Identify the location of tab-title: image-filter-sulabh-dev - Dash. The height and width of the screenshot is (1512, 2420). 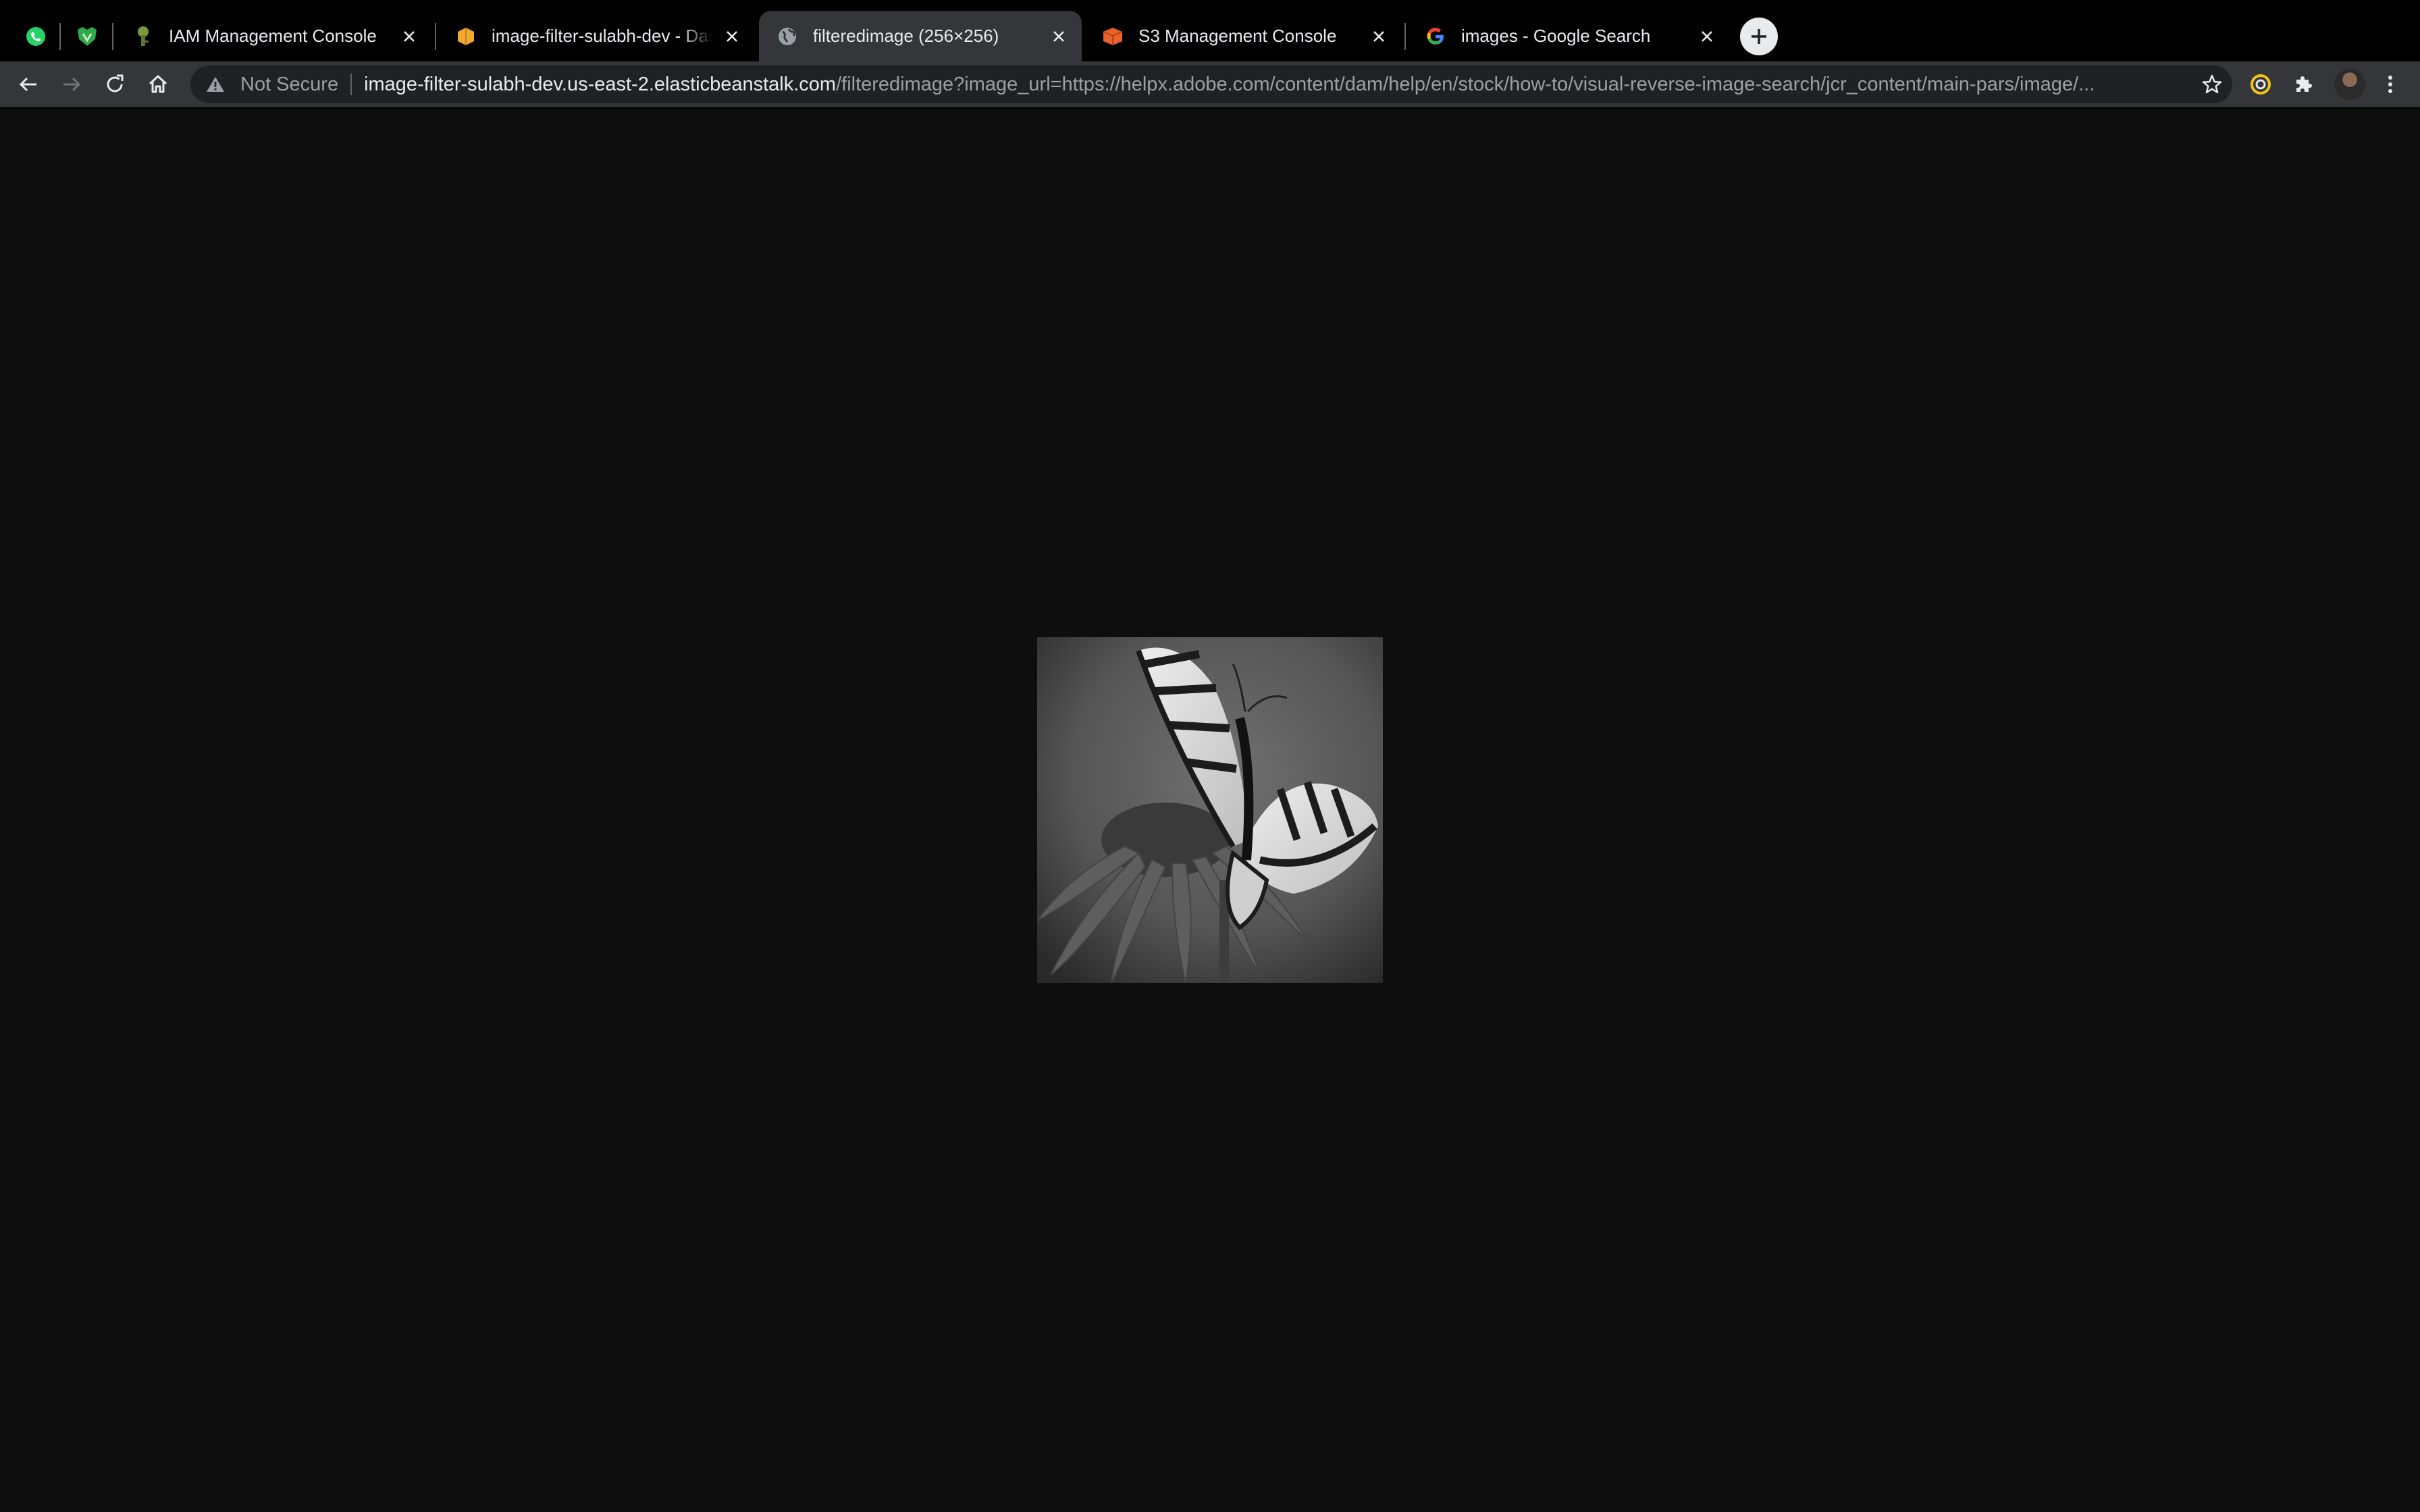
(602, 36).